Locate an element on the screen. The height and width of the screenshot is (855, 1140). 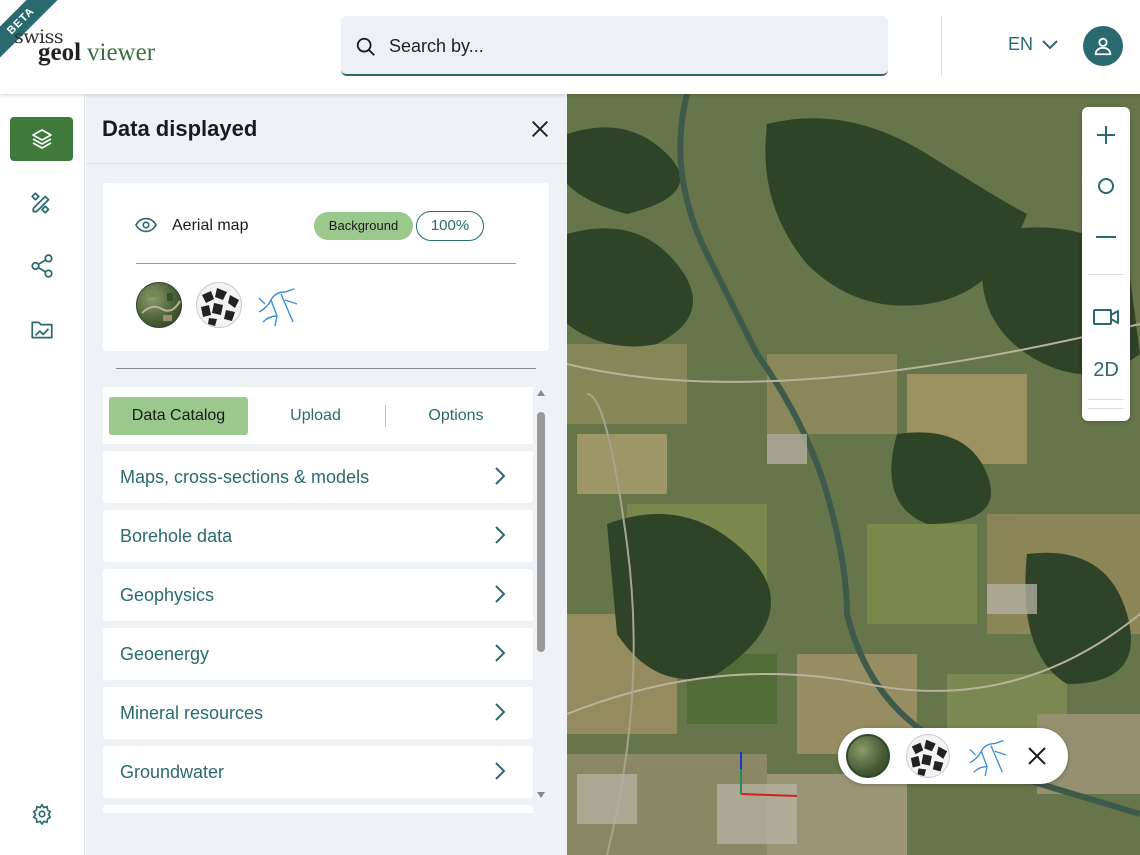
tab-data-catalog: Data Catalog is located at coordinates (178, 416).